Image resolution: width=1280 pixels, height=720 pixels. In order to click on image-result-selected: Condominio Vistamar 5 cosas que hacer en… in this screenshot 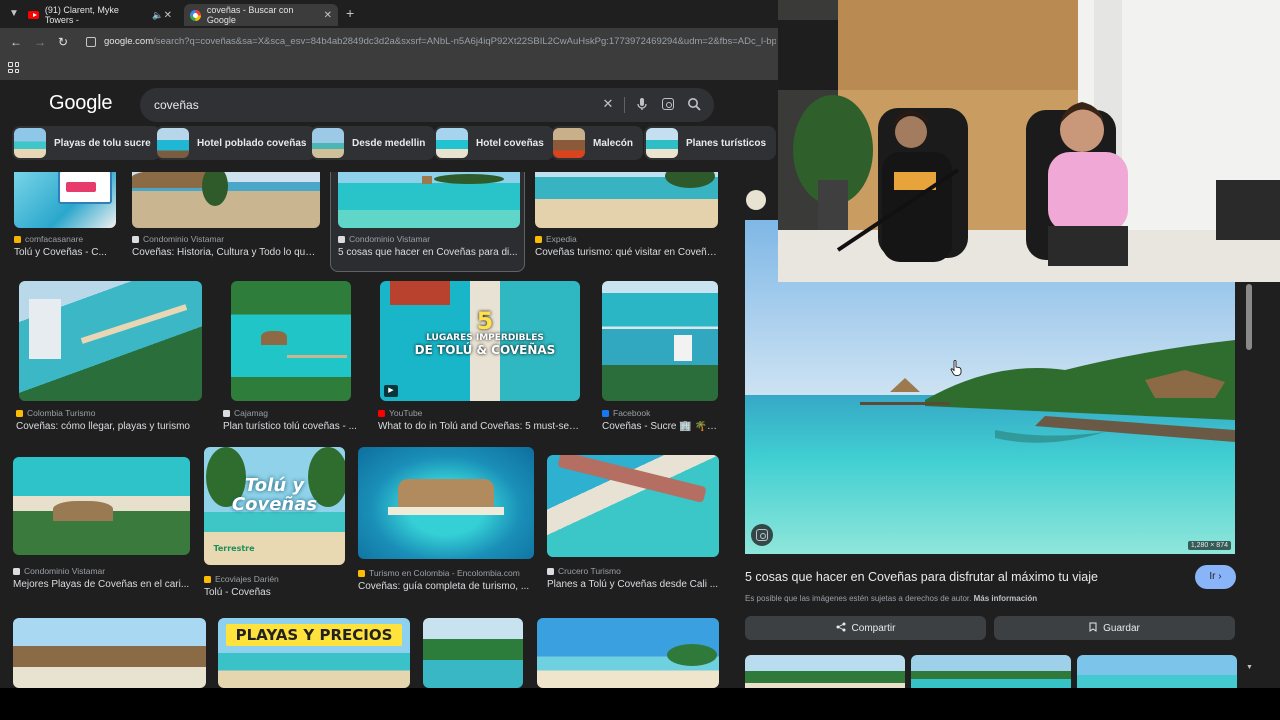, I will do `click(429, 218)`.